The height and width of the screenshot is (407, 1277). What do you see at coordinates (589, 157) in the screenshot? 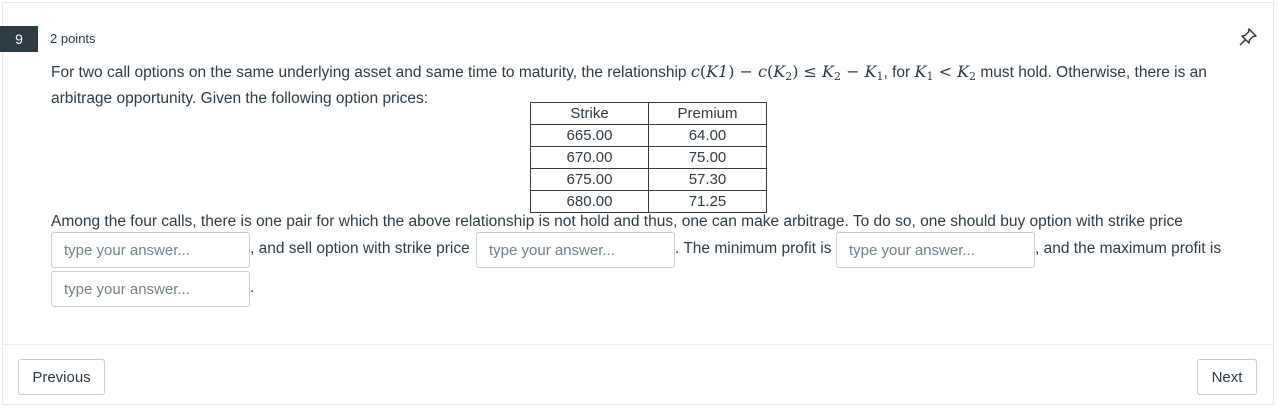
I see `table-cell-strike: 670.00` at bounding box center [589, 157].